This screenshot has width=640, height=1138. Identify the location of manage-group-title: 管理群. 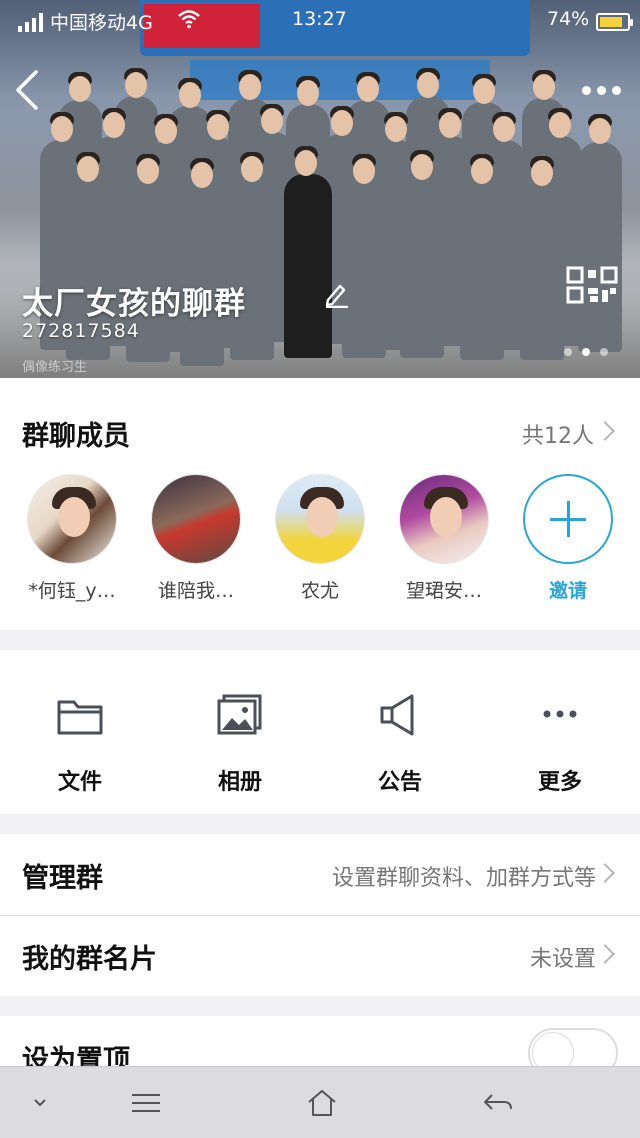
(62, 878).